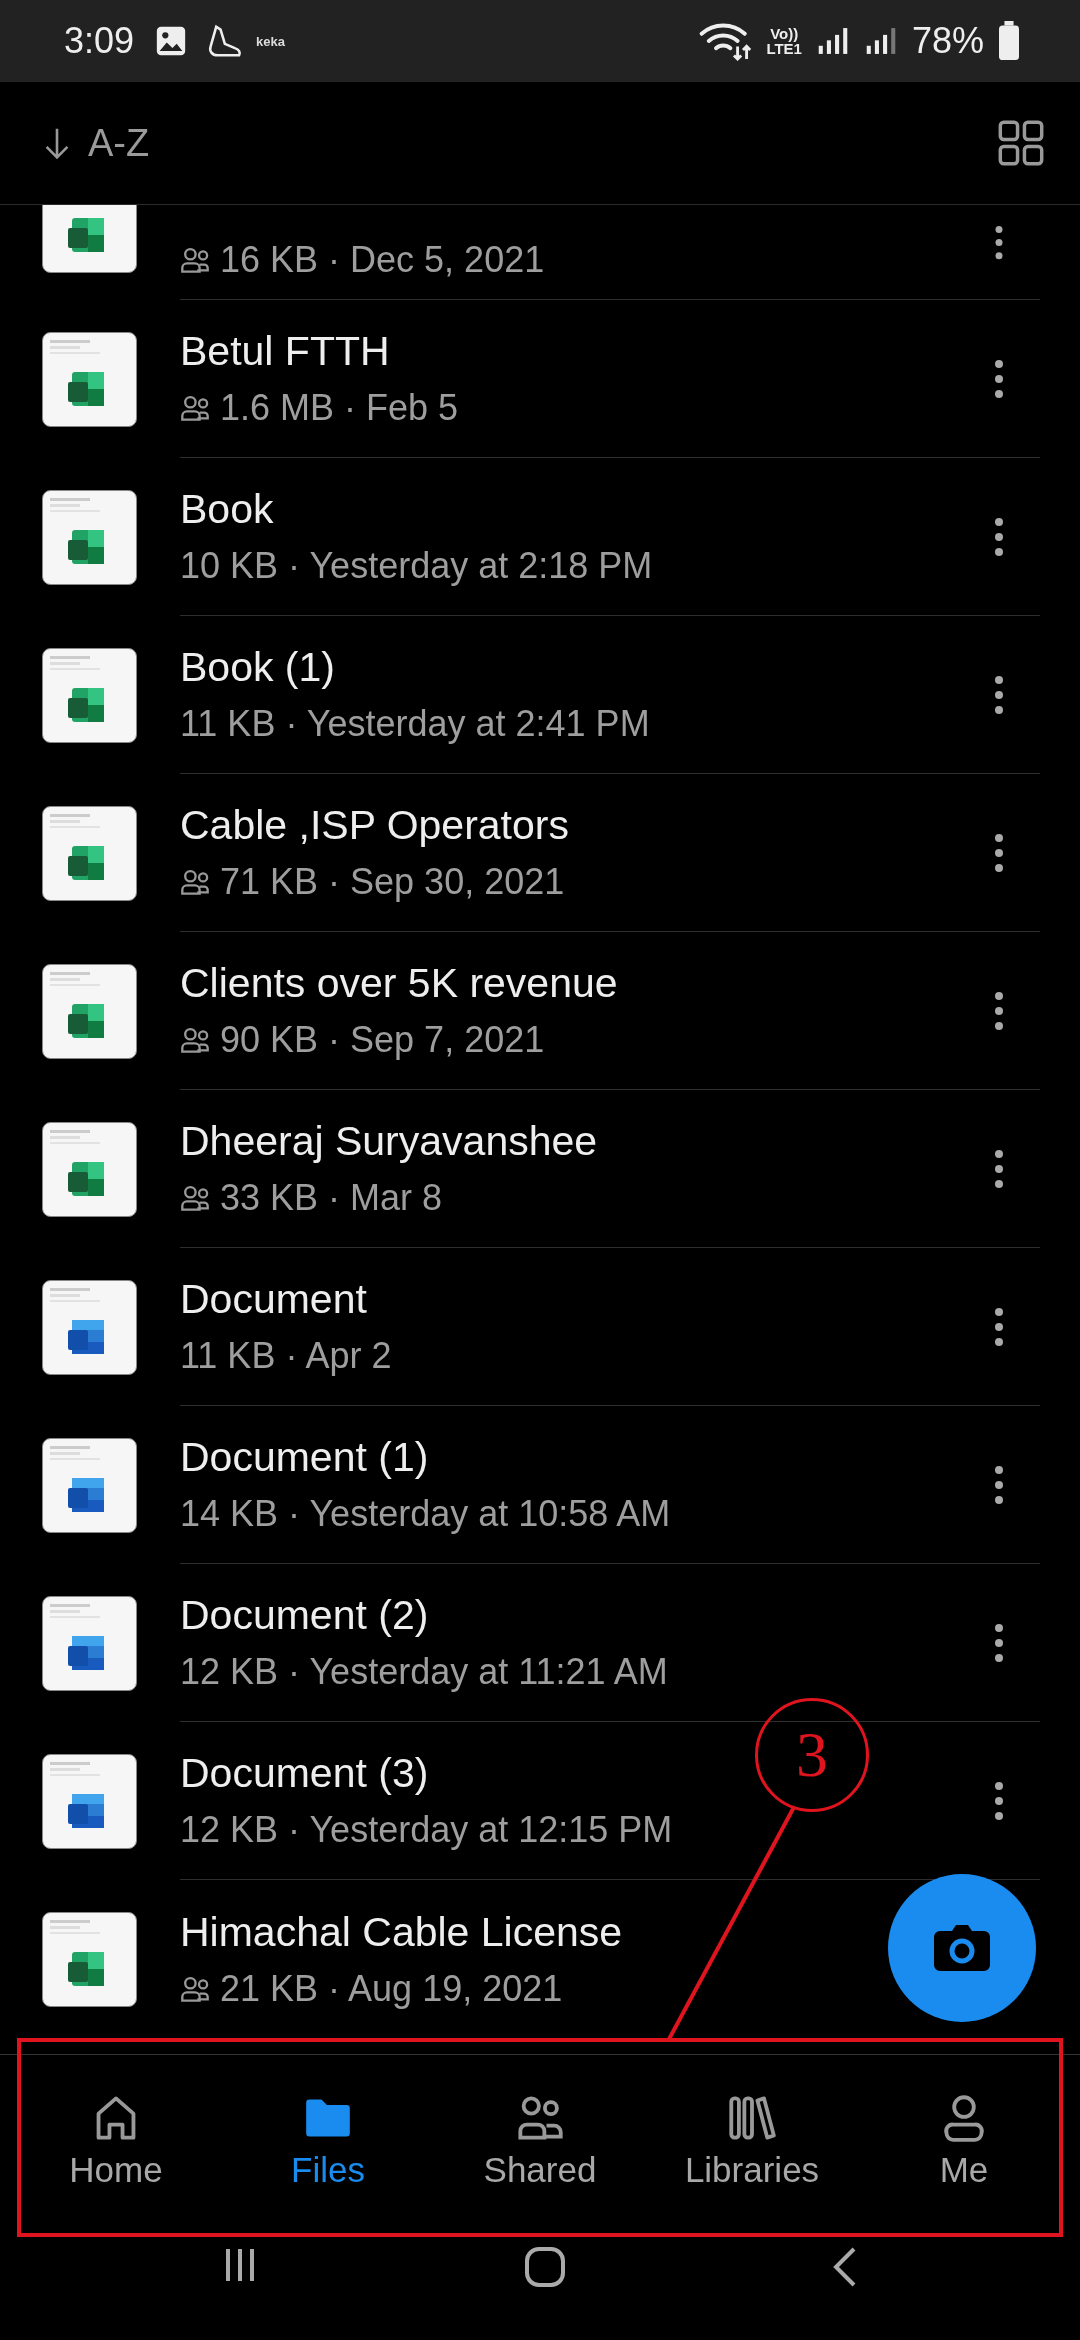  What do you see at coordinates (382, 1040) in the screenshot?
I see `file-details: 90 KB · Sep 7, 2021` at bounding box center [382, 1040].